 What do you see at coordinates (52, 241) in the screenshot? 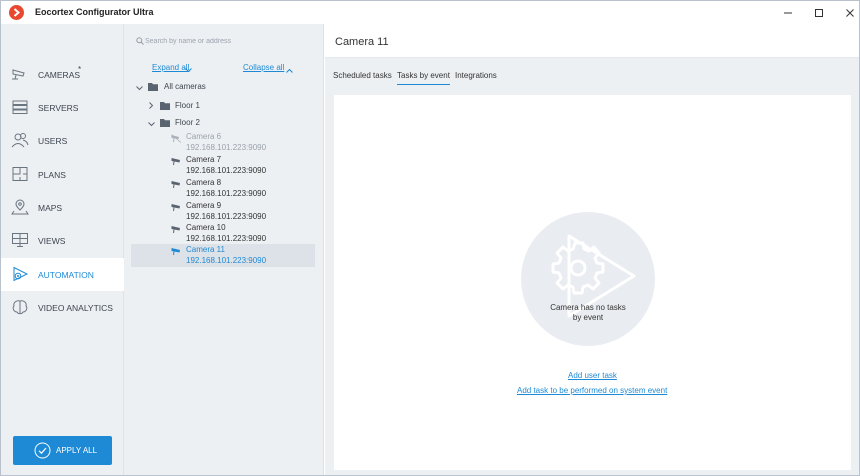
I see `nav-label: VIEWS` at bounding box center [52, 241].